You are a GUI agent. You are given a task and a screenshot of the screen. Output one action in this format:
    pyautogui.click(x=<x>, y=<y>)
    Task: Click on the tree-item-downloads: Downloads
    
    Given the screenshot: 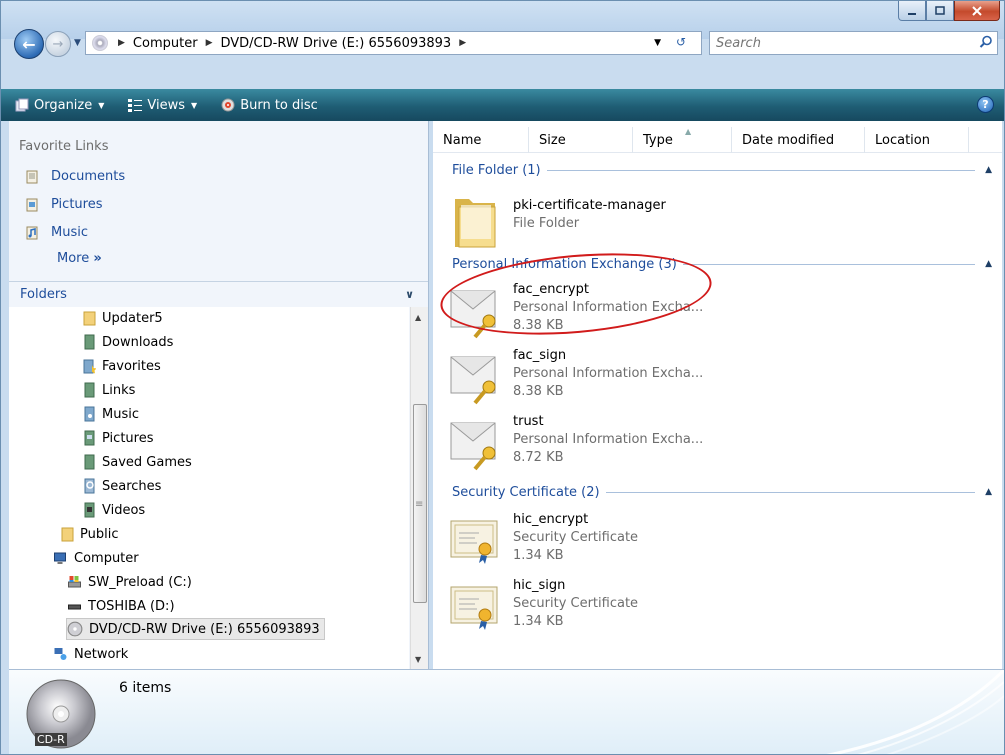 What is the action you would take?
    pyautogui.click(x=128, y=342)
    